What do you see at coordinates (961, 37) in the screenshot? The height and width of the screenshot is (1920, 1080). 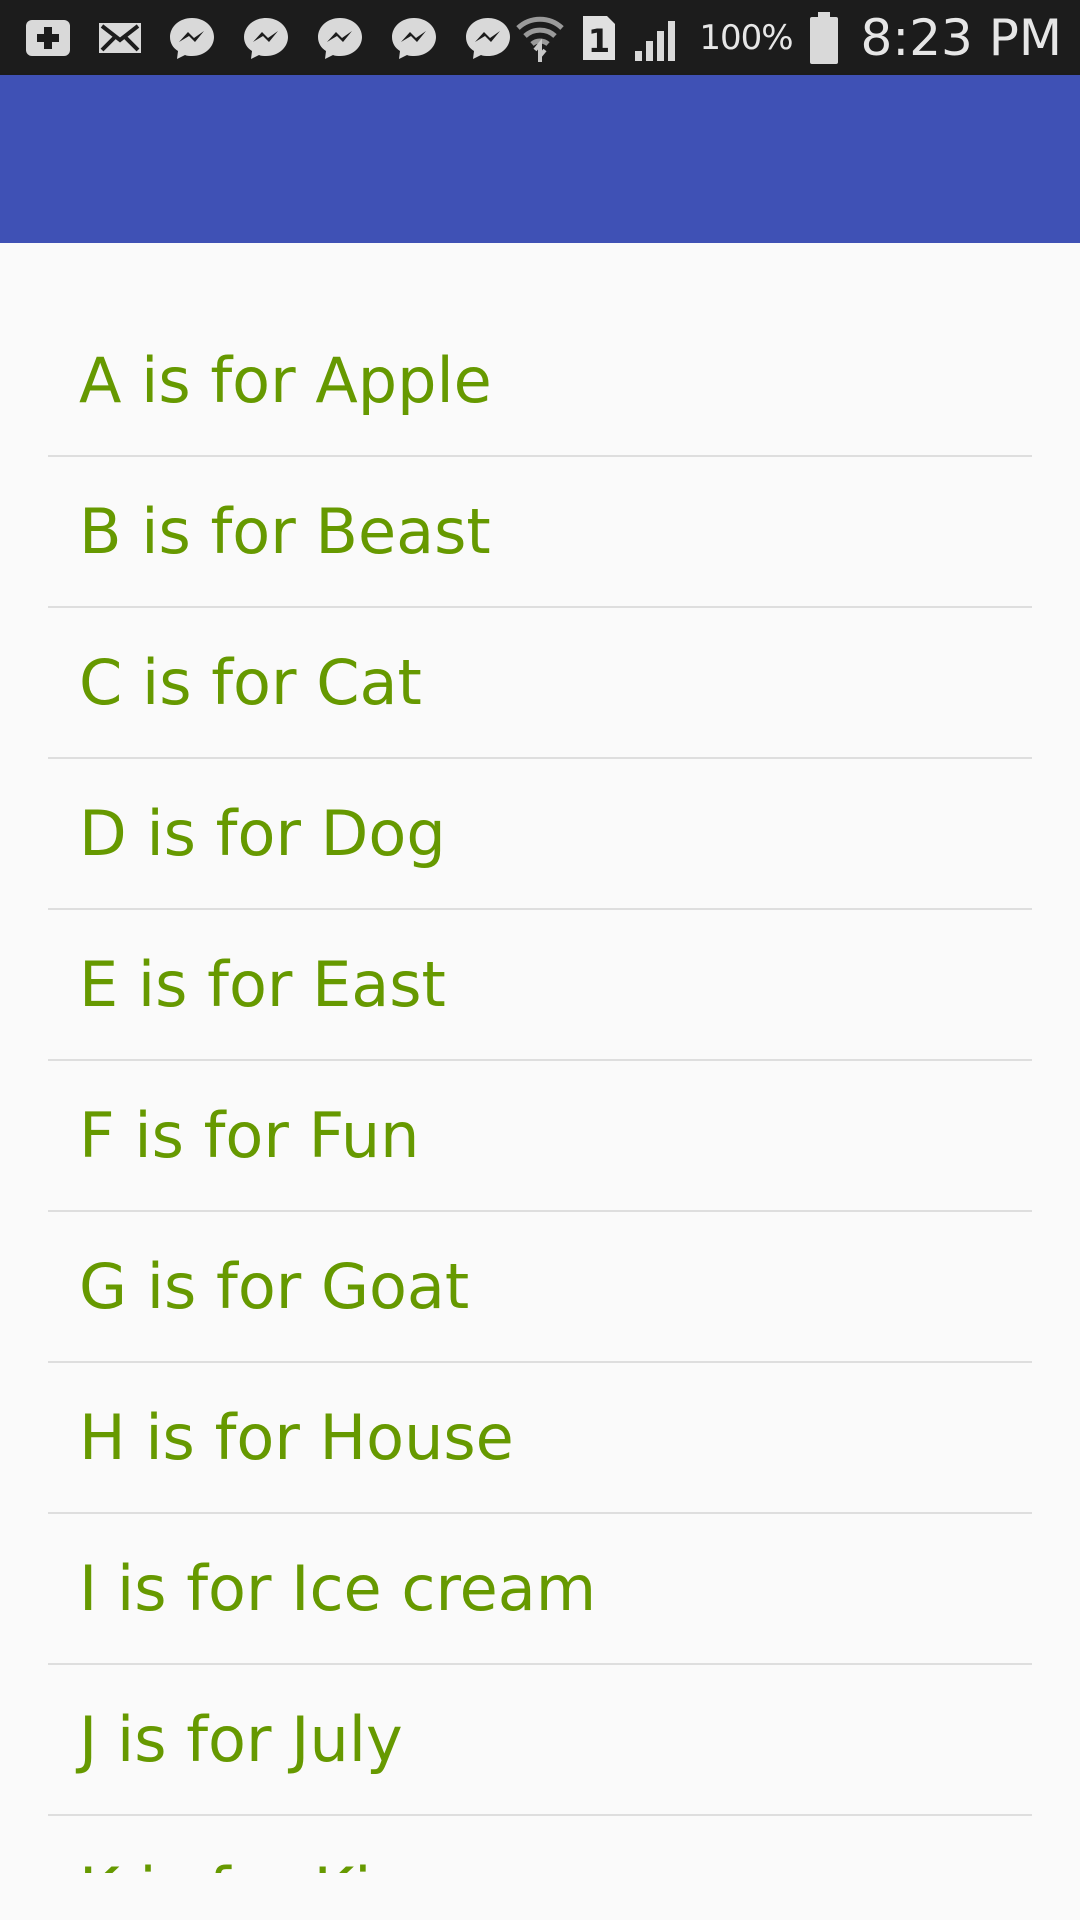 I see `clock: 8:23 PM` at bounding box center [961, 37].